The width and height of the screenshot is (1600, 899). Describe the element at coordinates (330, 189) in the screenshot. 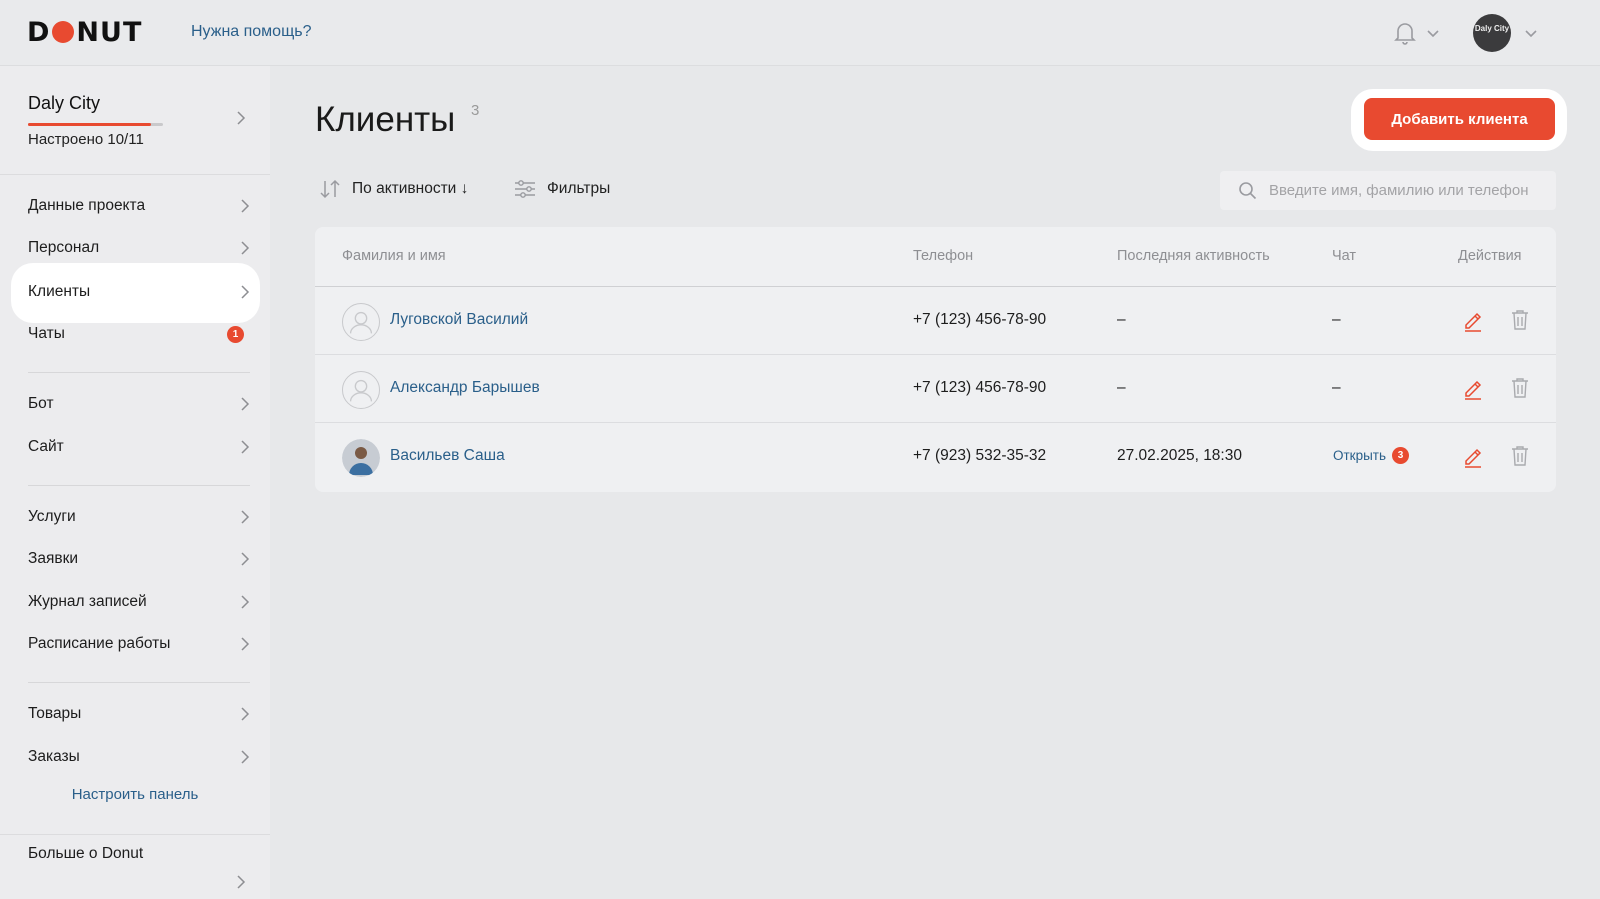

I see `sort-icon` at that location.